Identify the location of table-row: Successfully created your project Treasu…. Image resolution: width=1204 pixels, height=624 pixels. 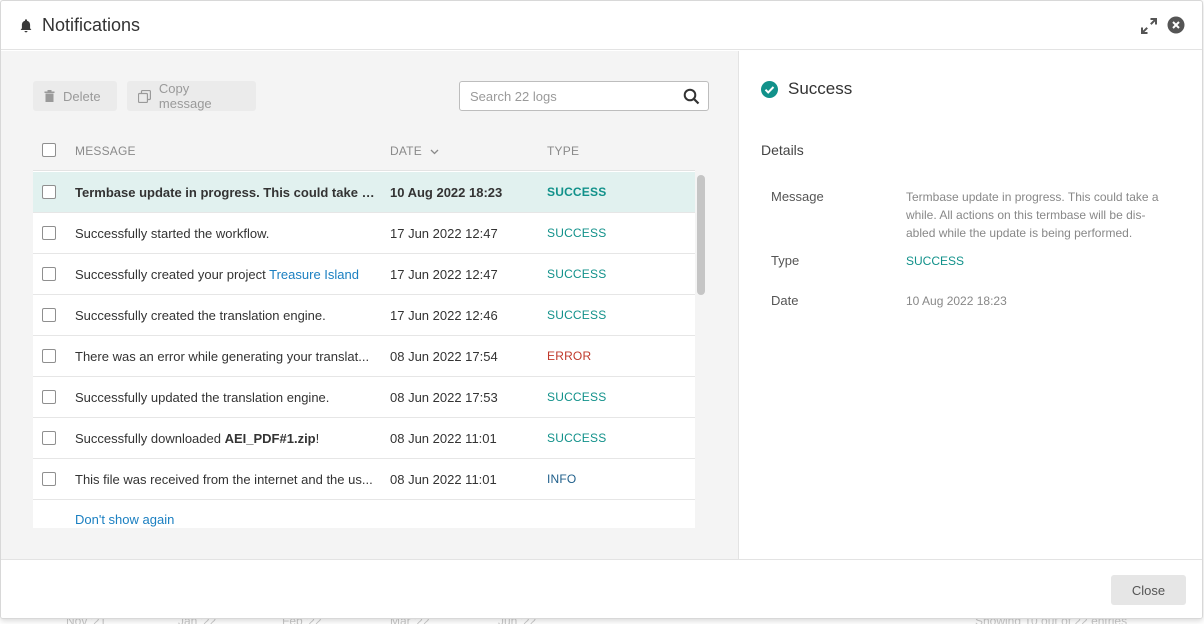
(364, 274).